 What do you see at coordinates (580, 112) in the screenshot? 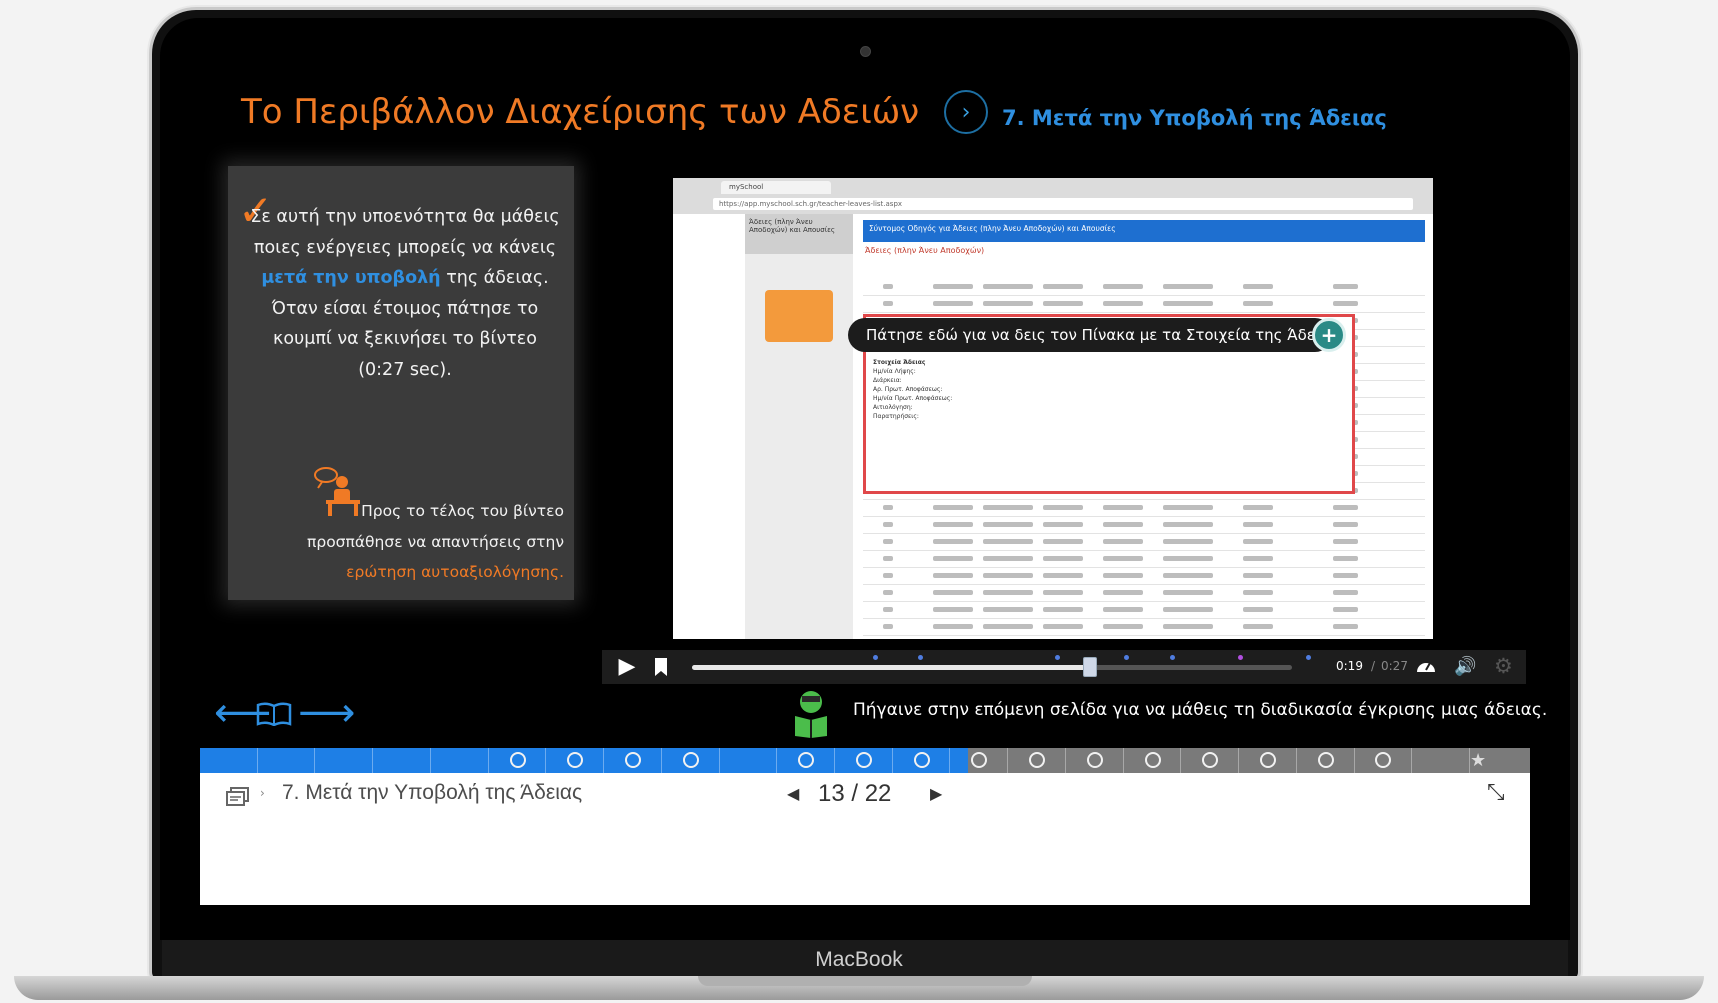
I see `page-title: Το Περιβάλλον Διαχείρισης των Αδειών` at bounding box center [580, 112].